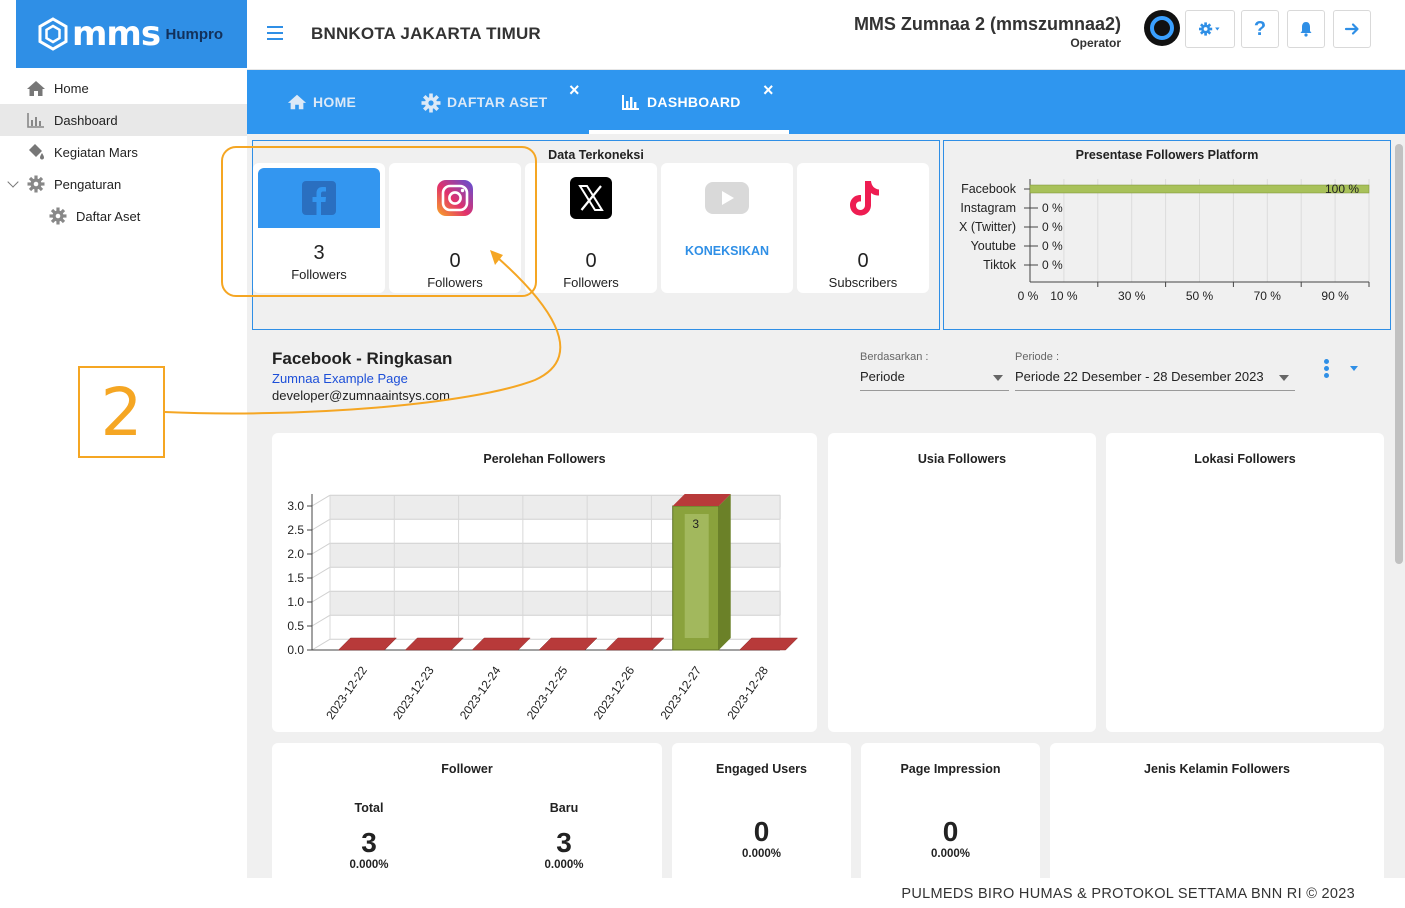 The width and height of the screenshot is (1405, 908). What do you see at coordinates (614, 692) in the screenshot?
I see `x-tick-label: 2023-12-26` at bounding box center [614, 692].